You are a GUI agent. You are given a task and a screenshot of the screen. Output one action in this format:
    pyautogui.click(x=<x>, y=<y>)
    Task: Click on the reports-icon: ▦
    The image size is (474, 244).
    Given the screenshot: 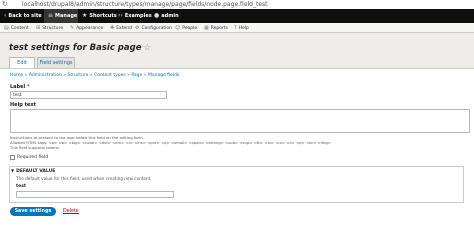 What is the action you would take?
    pyautogui.click(x=206, y=28)
    